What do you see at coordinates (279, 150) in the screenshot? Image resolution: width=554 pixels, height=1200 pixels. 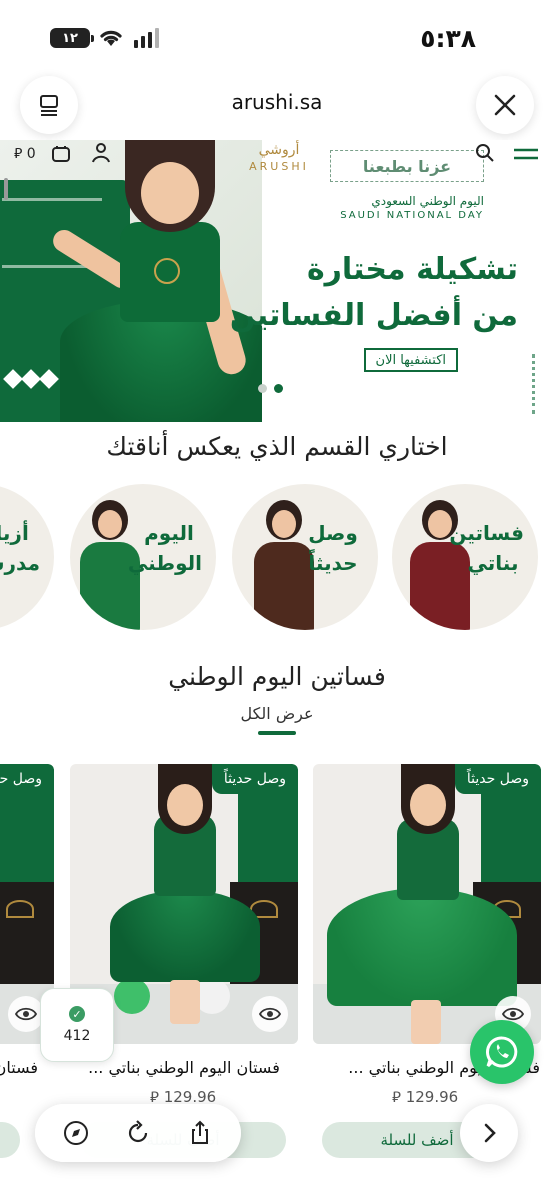 I see `logo-text-ar: أروشي` at bounding box center [279, 150].